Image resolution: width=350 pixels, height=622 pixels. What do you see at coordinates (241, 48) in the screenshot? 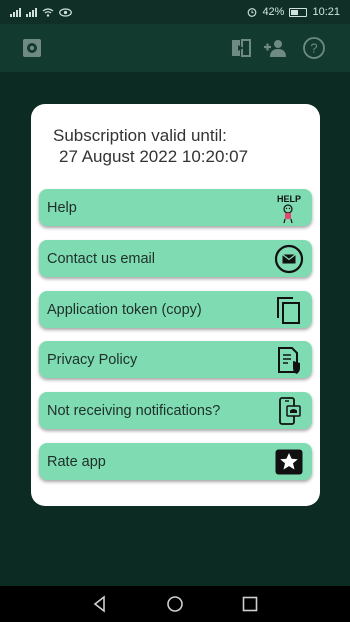
I see `switch-view-icon` at bounding box center [241, 48].